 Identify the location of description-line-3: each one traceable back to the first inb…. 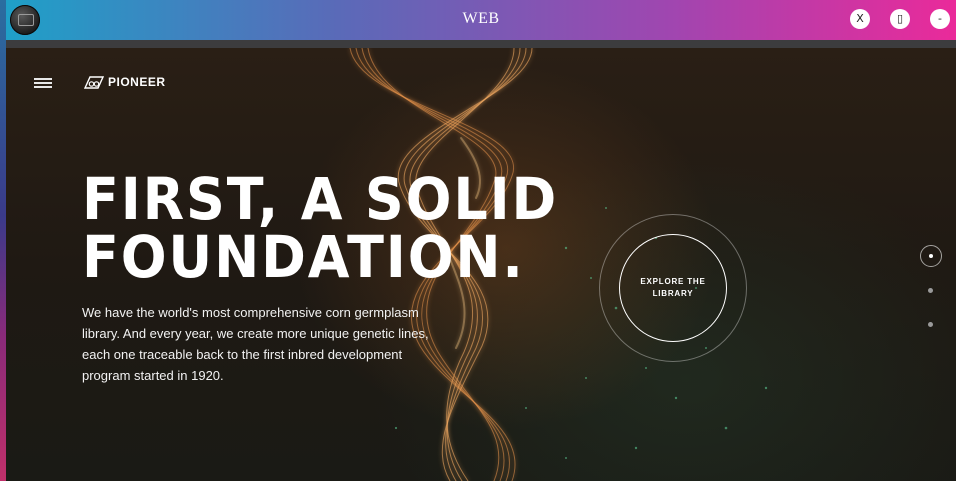
(242, 354).